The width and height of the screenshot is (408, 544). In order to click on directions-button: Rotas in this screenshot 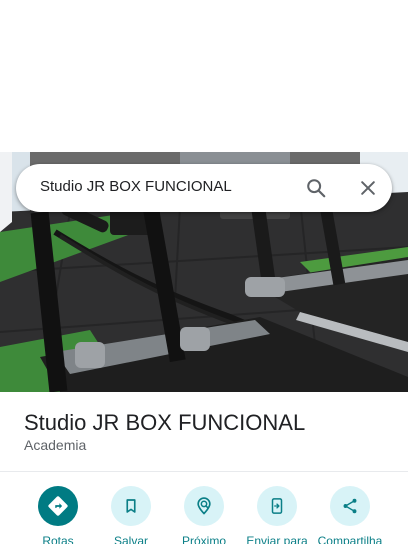, I will do `click(58, 515)`.